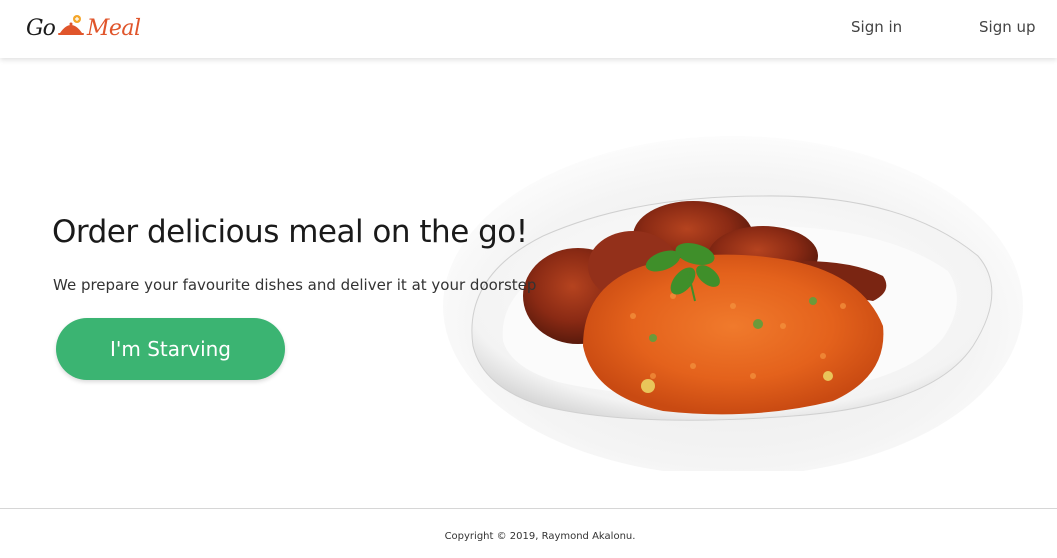 The width and height of the screenshot is (1057, 558). What do you see at coordinates (528, 29) in the screenshot?
I see `header: Go Meal Sign in Sign up` at bounding box center [528, 29].